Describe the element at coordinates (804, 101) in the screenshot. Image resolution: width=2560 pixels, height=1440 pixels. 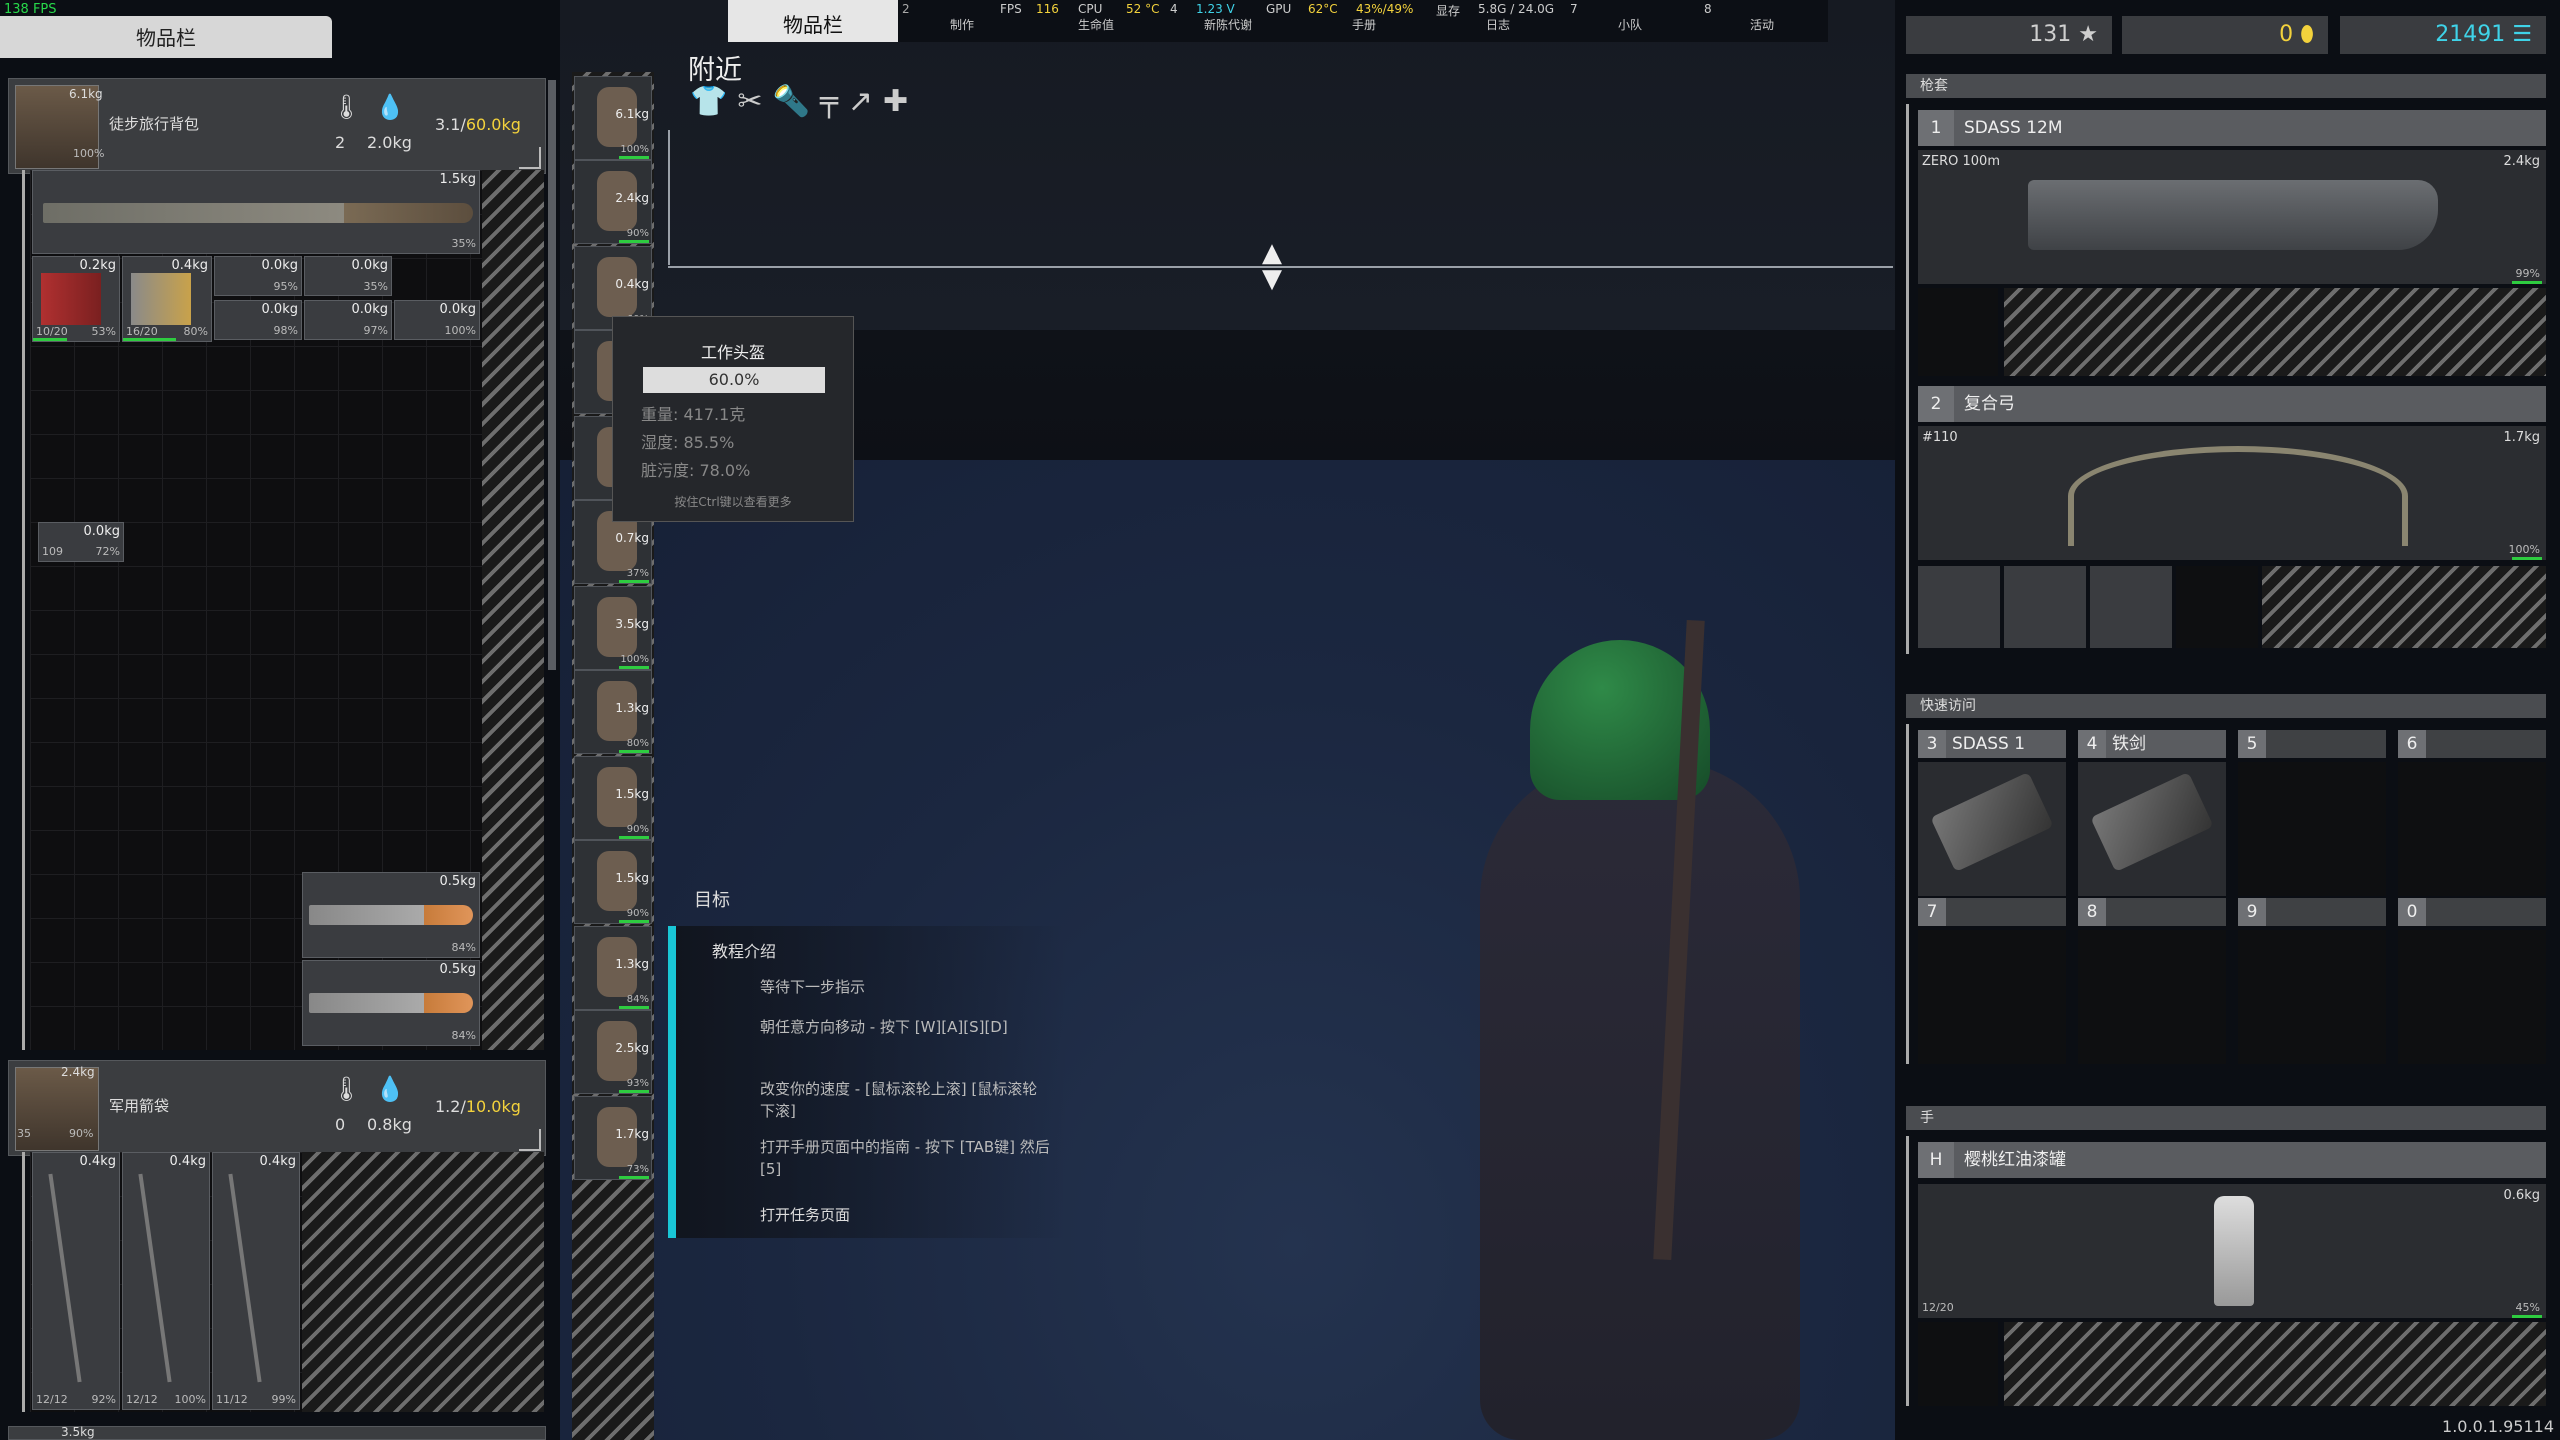
I see `nearby-filter-icons: 👕✂🔦╤↗✚` at that location.